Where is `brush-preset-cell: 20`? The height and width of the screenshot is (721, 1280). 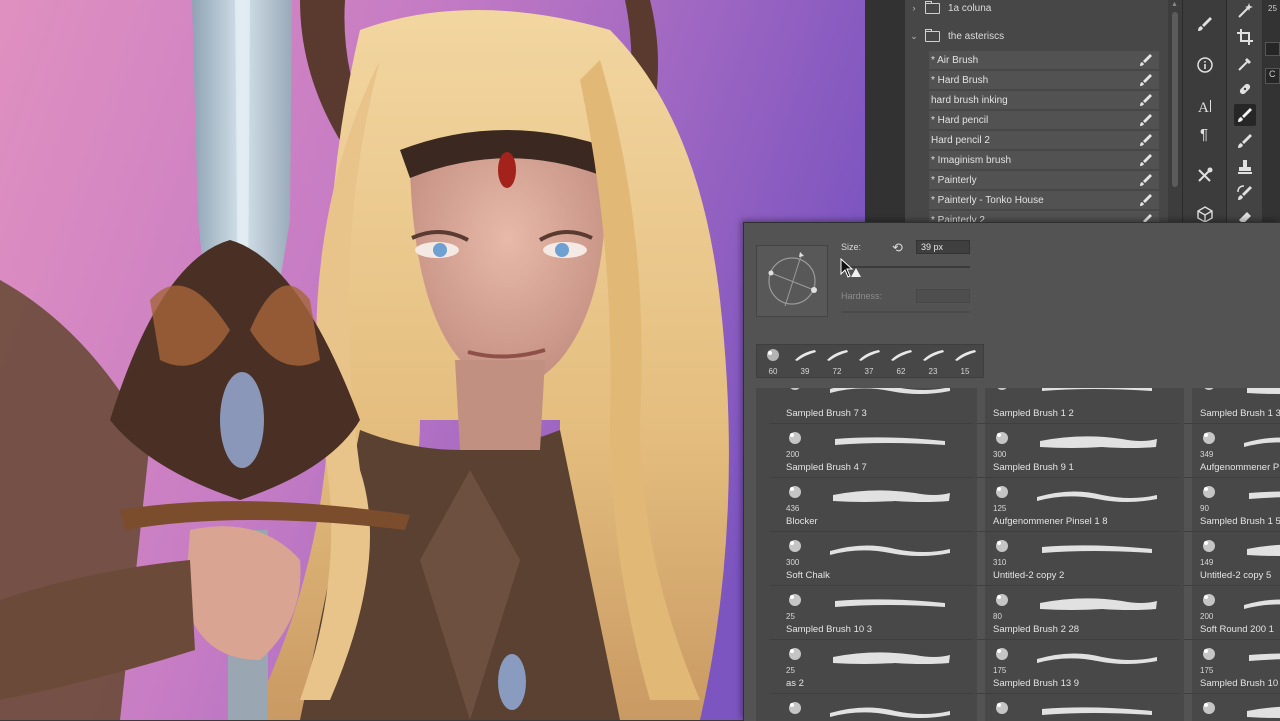
brush-preset-cell: 20 is located at coordinates (871, 707).